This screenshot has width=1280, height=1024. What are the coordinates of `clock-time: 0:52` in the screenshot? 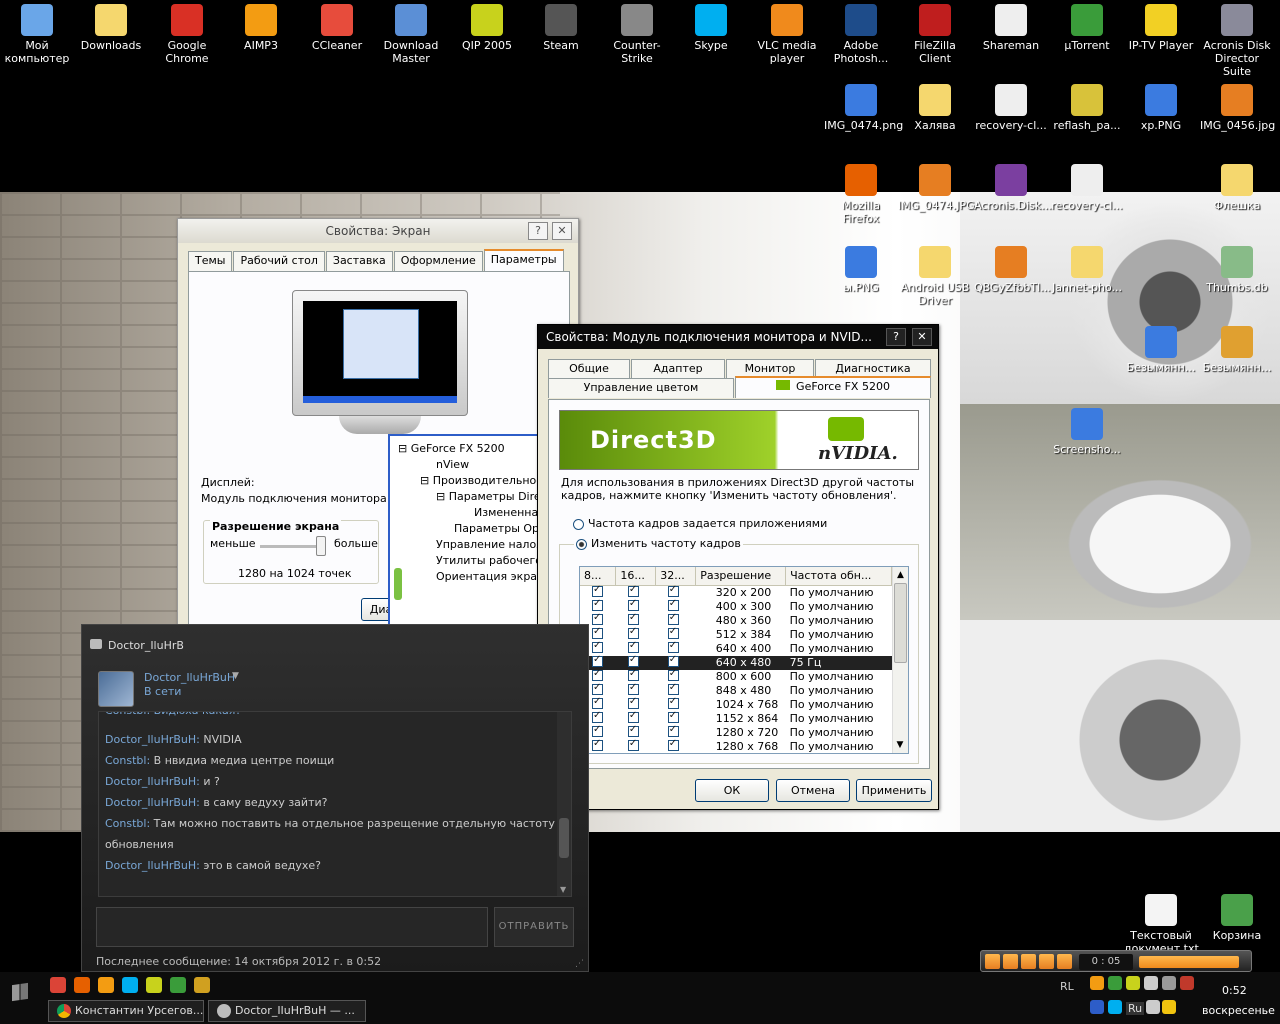 It's located at (1234, 990).